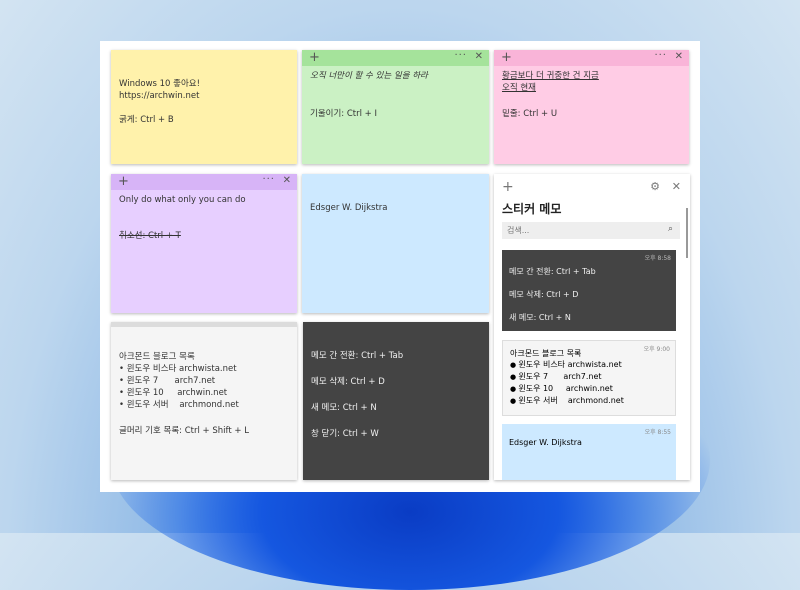 Image resolution: width=800 pixels, height=590 pixels. I want to click on note-line: 글머리 기호 목록: Ctrl + Shift + L, so click(184, 431).